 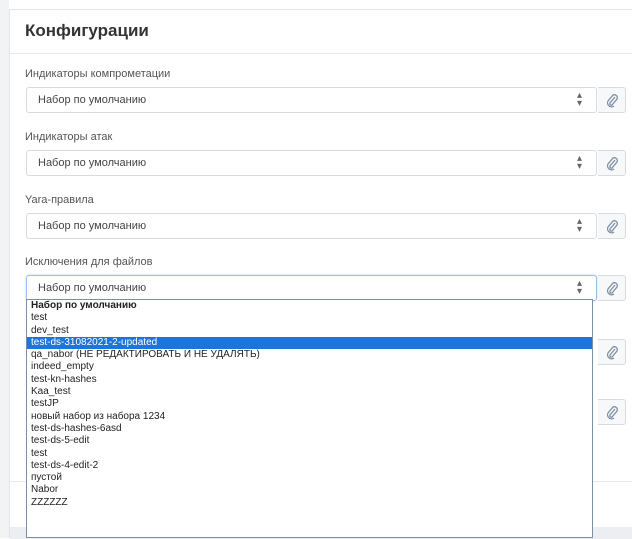 I want to click on dropdown-option: qa_nabor (НЕ РЕДАКТИРОВАТЬ И НЕ УДАЛЯТЬ), so click(x=309, y=355).